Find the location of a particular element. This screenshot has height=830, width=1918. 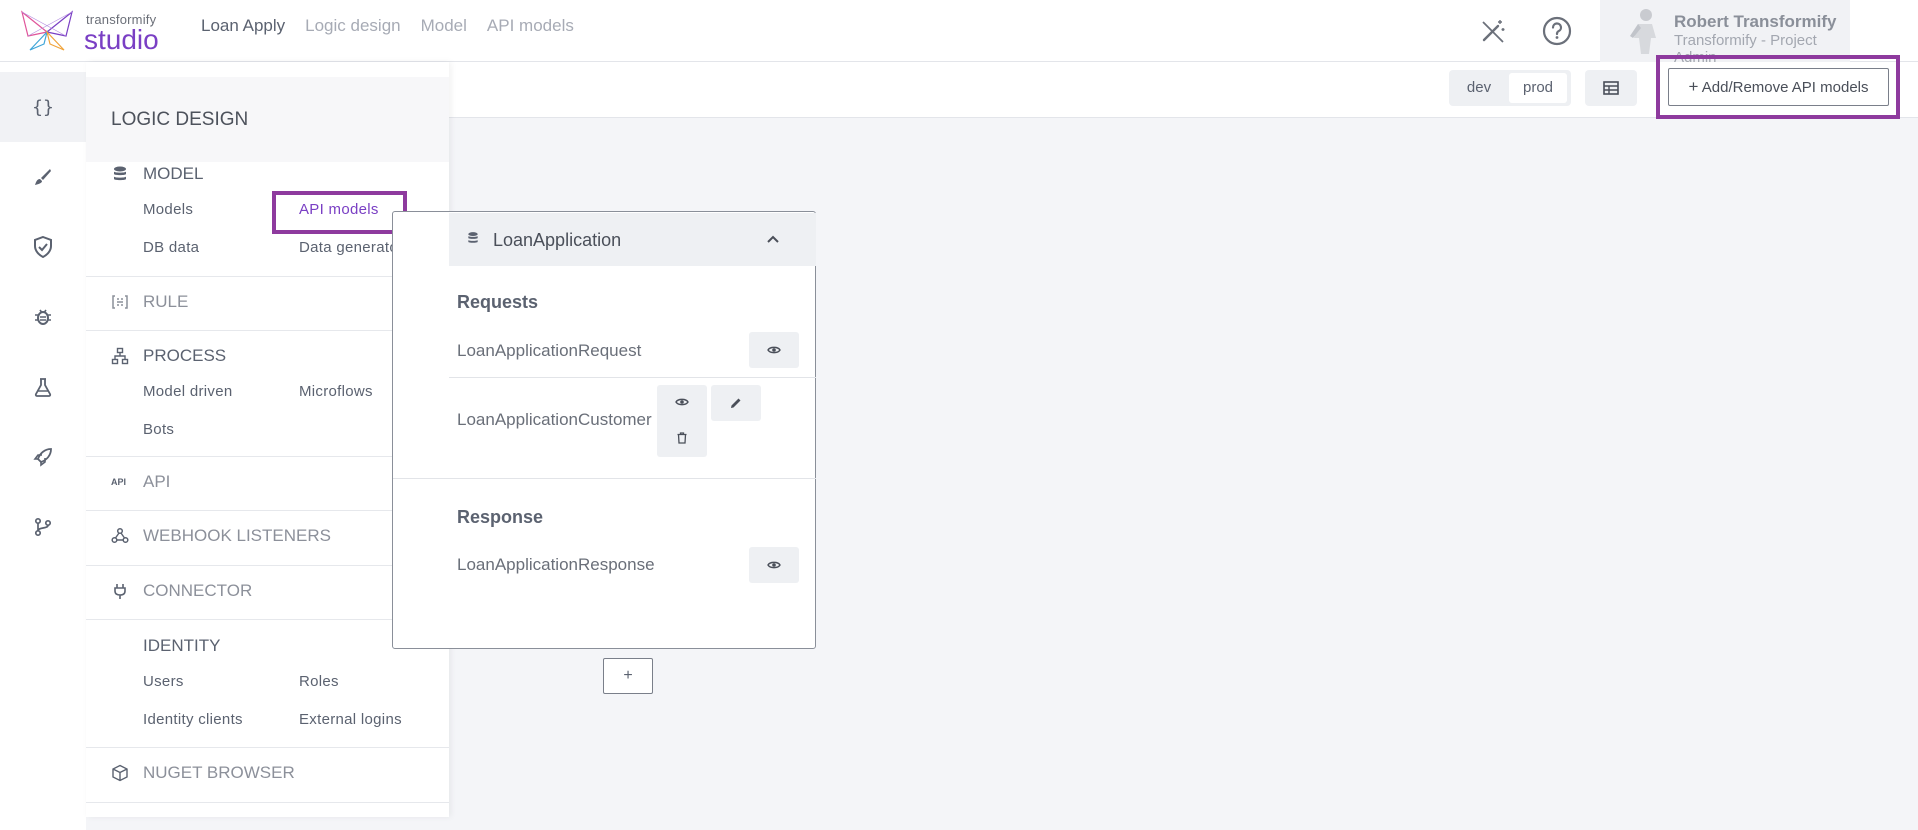

link-model-driven: Model driven is located at coordinates (187, 391).